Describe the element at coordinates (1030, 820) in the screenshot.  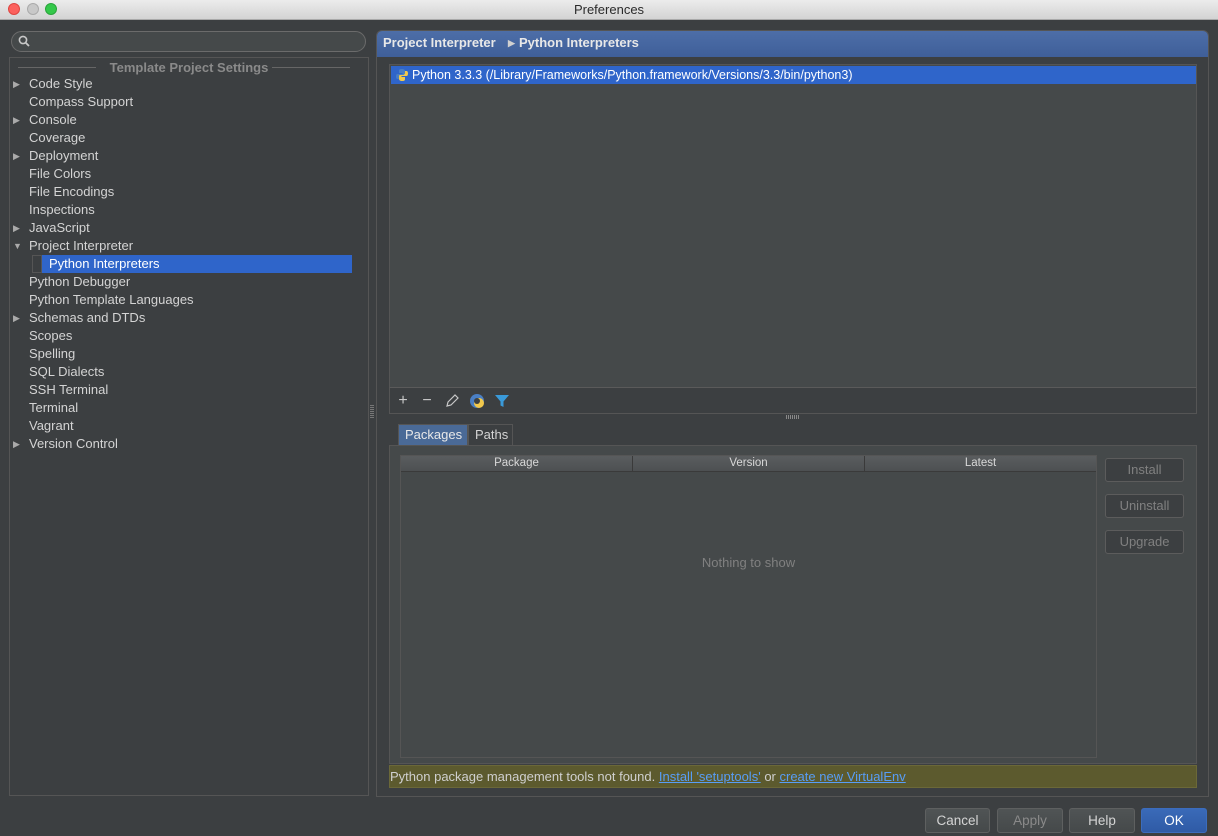
I see `apply-button: Apply` at that location.